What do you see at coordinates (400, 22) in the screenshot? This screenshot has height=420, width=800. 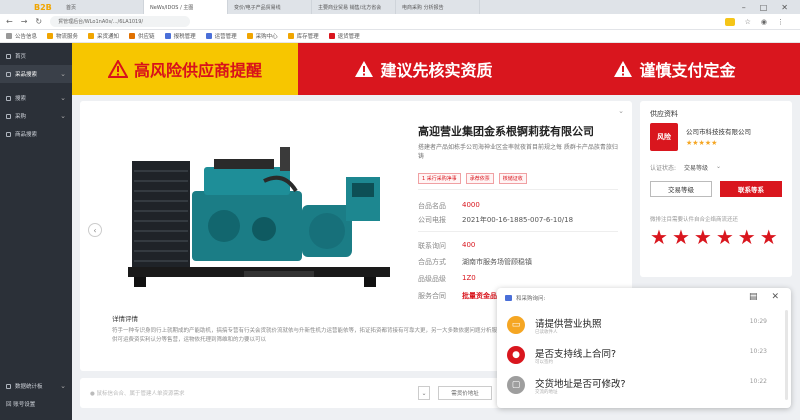 I see `address-bar: ← → ↻ 貿管理后台/WLo1nA0s/.../6LA1019/ ☆ ◉ ⋮` at bounding box center [400, 22].